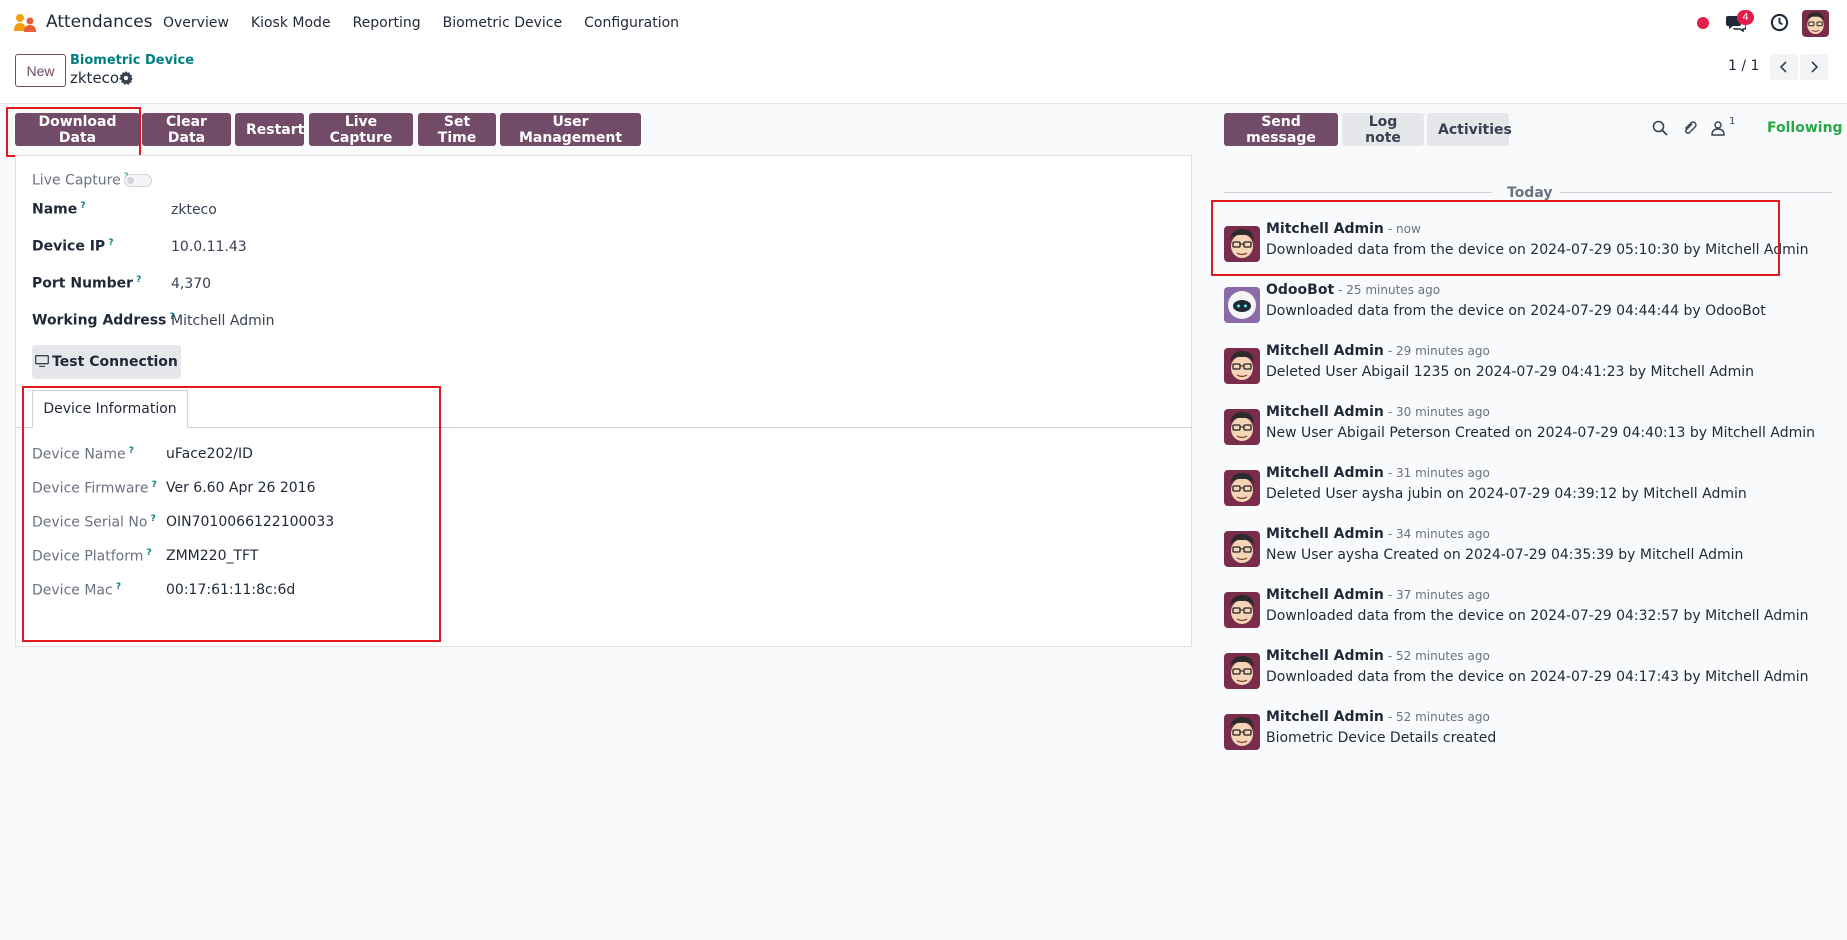 The width and height of the screenshot is (1847, 940). Describe the element at coordinates (1703, 23) in the screenshot. I see `recording-indicator-icon` at that location.